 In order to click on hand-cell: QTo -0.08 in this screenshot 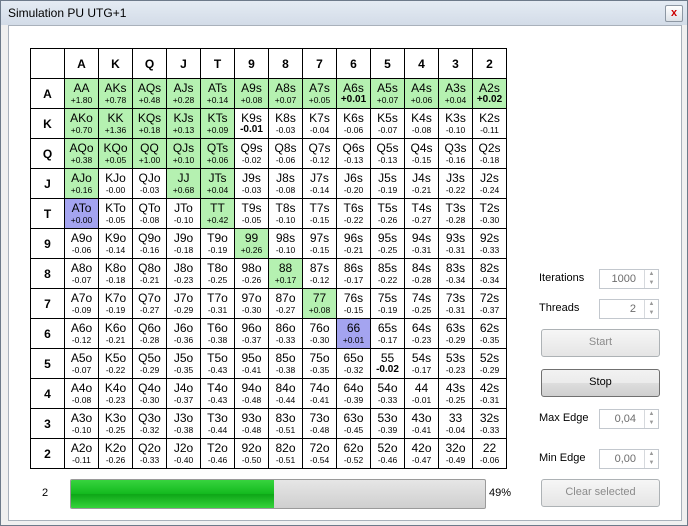, I will do `click(149, 213)`.